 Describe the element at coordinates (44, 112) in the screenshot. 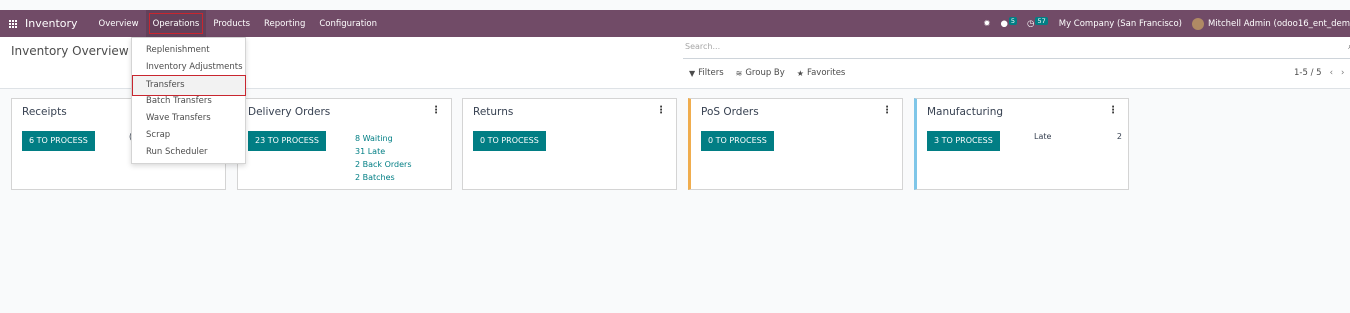

I see `card-title: Receipts` at that location.